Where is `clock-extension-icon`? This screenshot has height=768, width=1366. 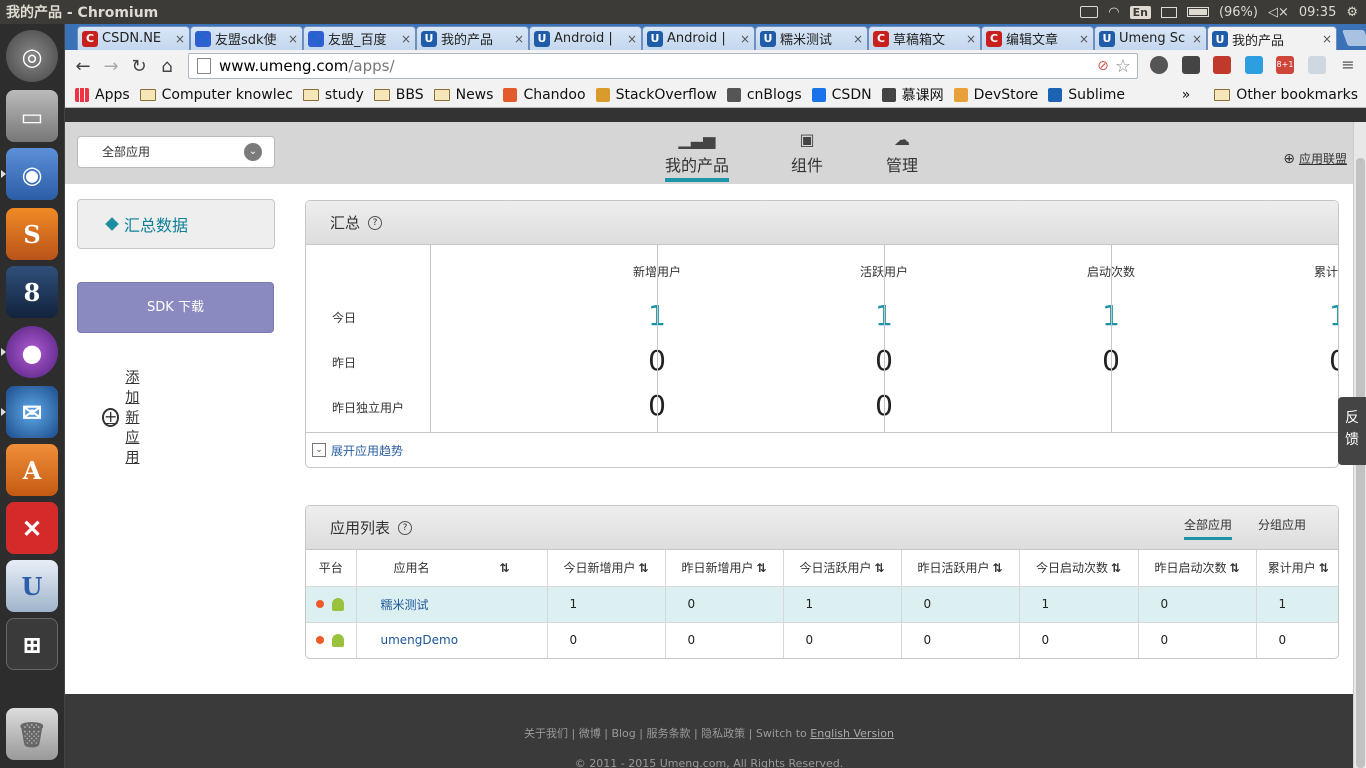
clock-extension-icon is located at coordinates (1159, 65).